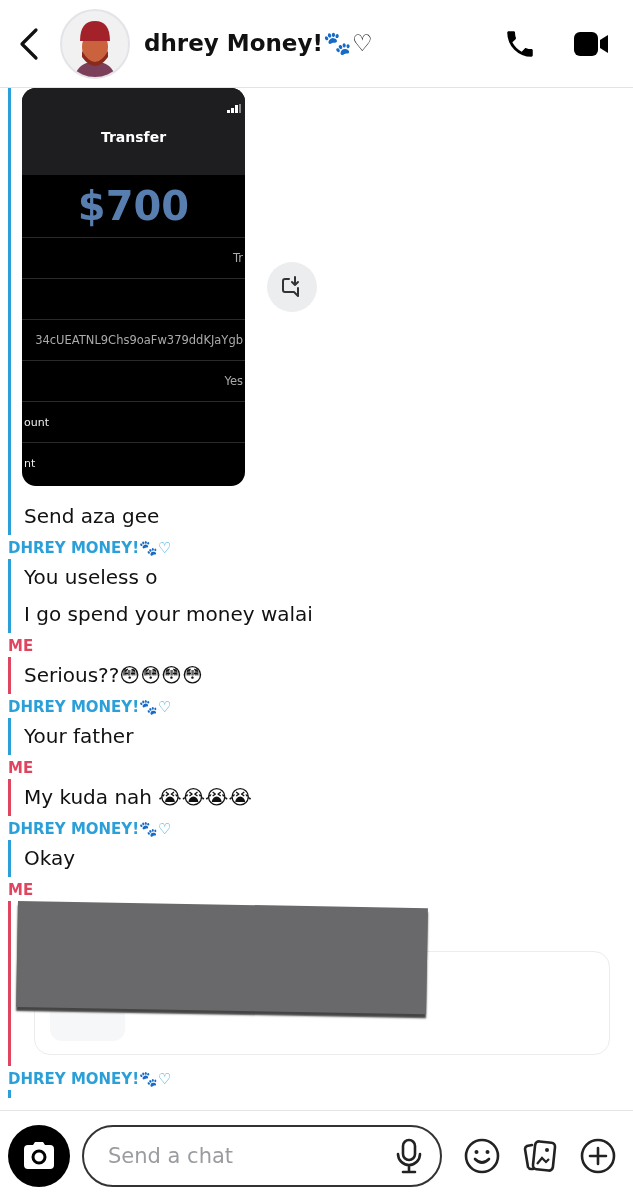 This screenshot has width=633, height=1200. What do you see at coordinates (251, 1155) in the screenshot?
I see `chat-text-input: Send a chat` at bounding box center [251, 1155].